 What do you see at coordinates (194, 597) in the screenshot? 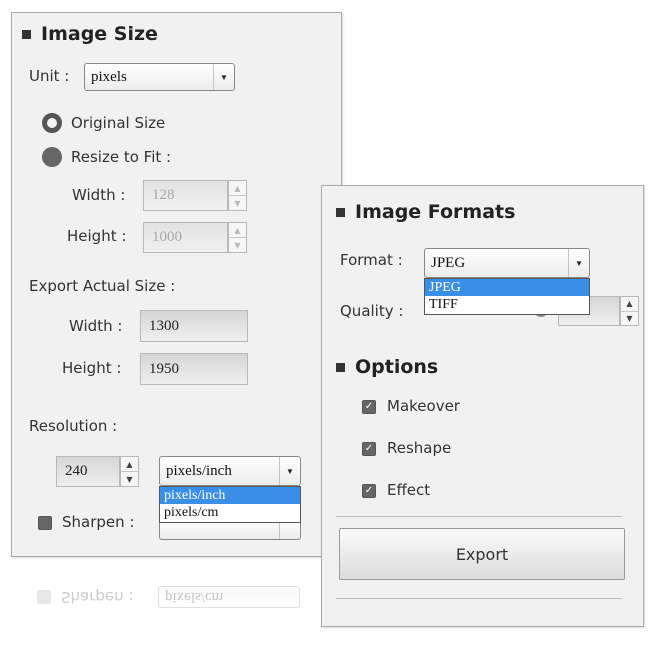
I see `reflection-select-value: pixels/cm` at bounding box center [194, 597].